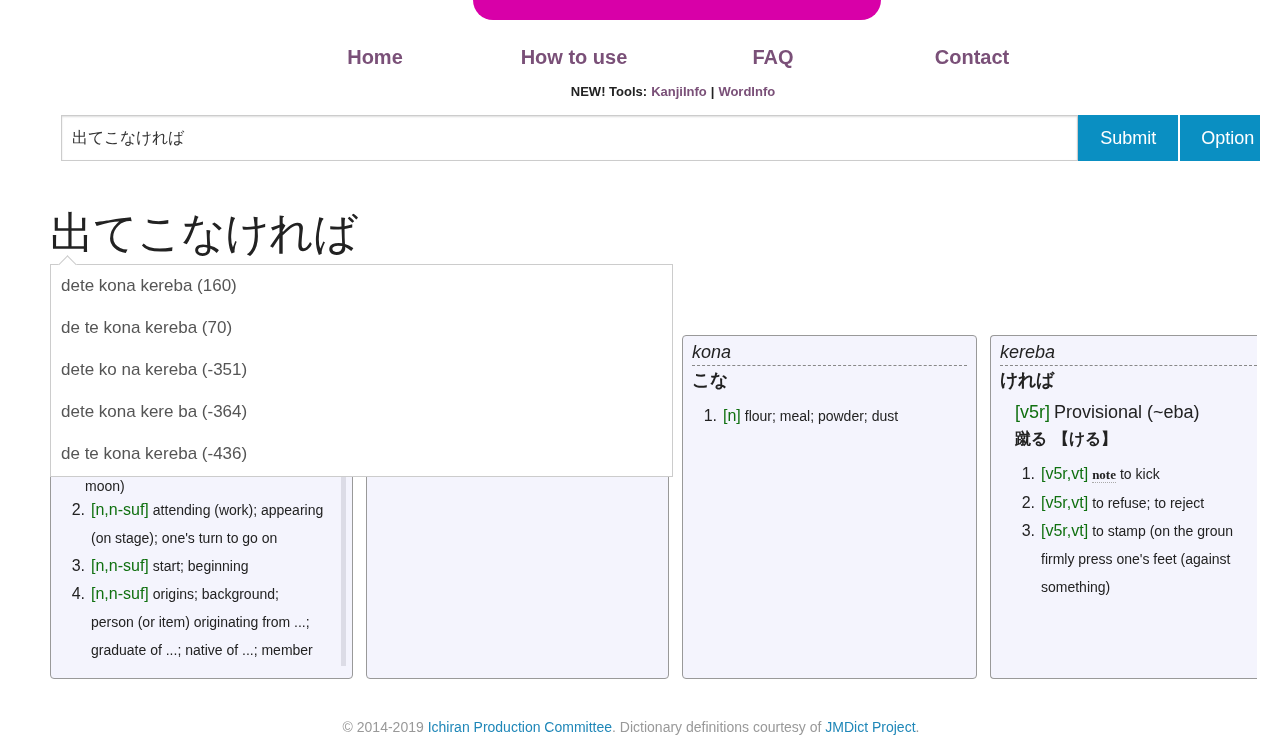 The image size is (1262, 742). Describe the element at coordinates (717, 727) in the screenshot. I see `footer-text: . Dictionary definitions courtesy of` at that location.